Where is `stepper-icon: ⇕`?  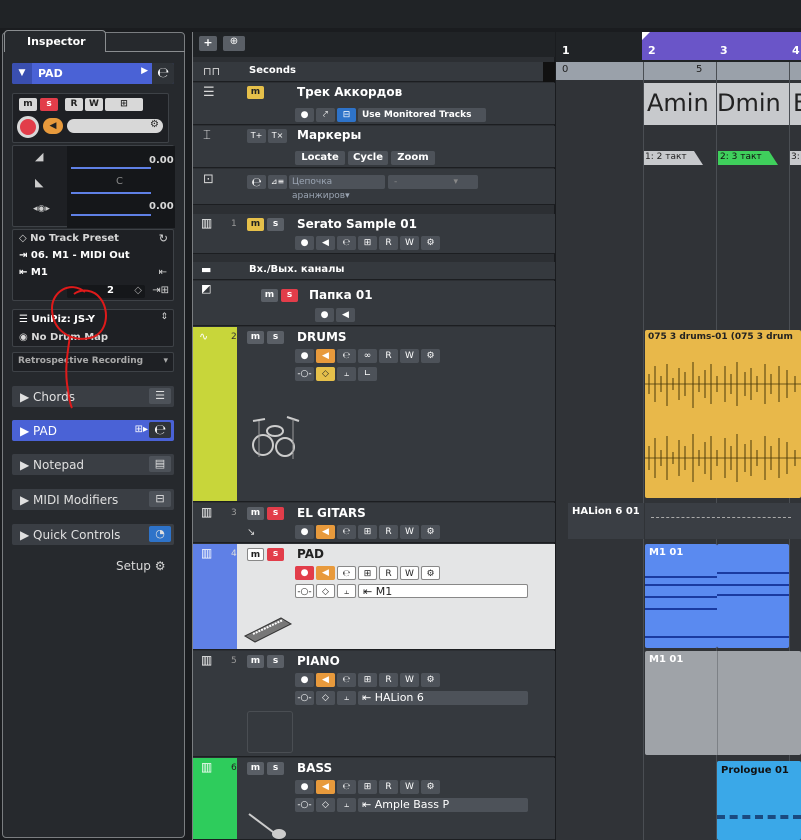 stepper-icon: ⇕ is located at coordinates (164, 317).